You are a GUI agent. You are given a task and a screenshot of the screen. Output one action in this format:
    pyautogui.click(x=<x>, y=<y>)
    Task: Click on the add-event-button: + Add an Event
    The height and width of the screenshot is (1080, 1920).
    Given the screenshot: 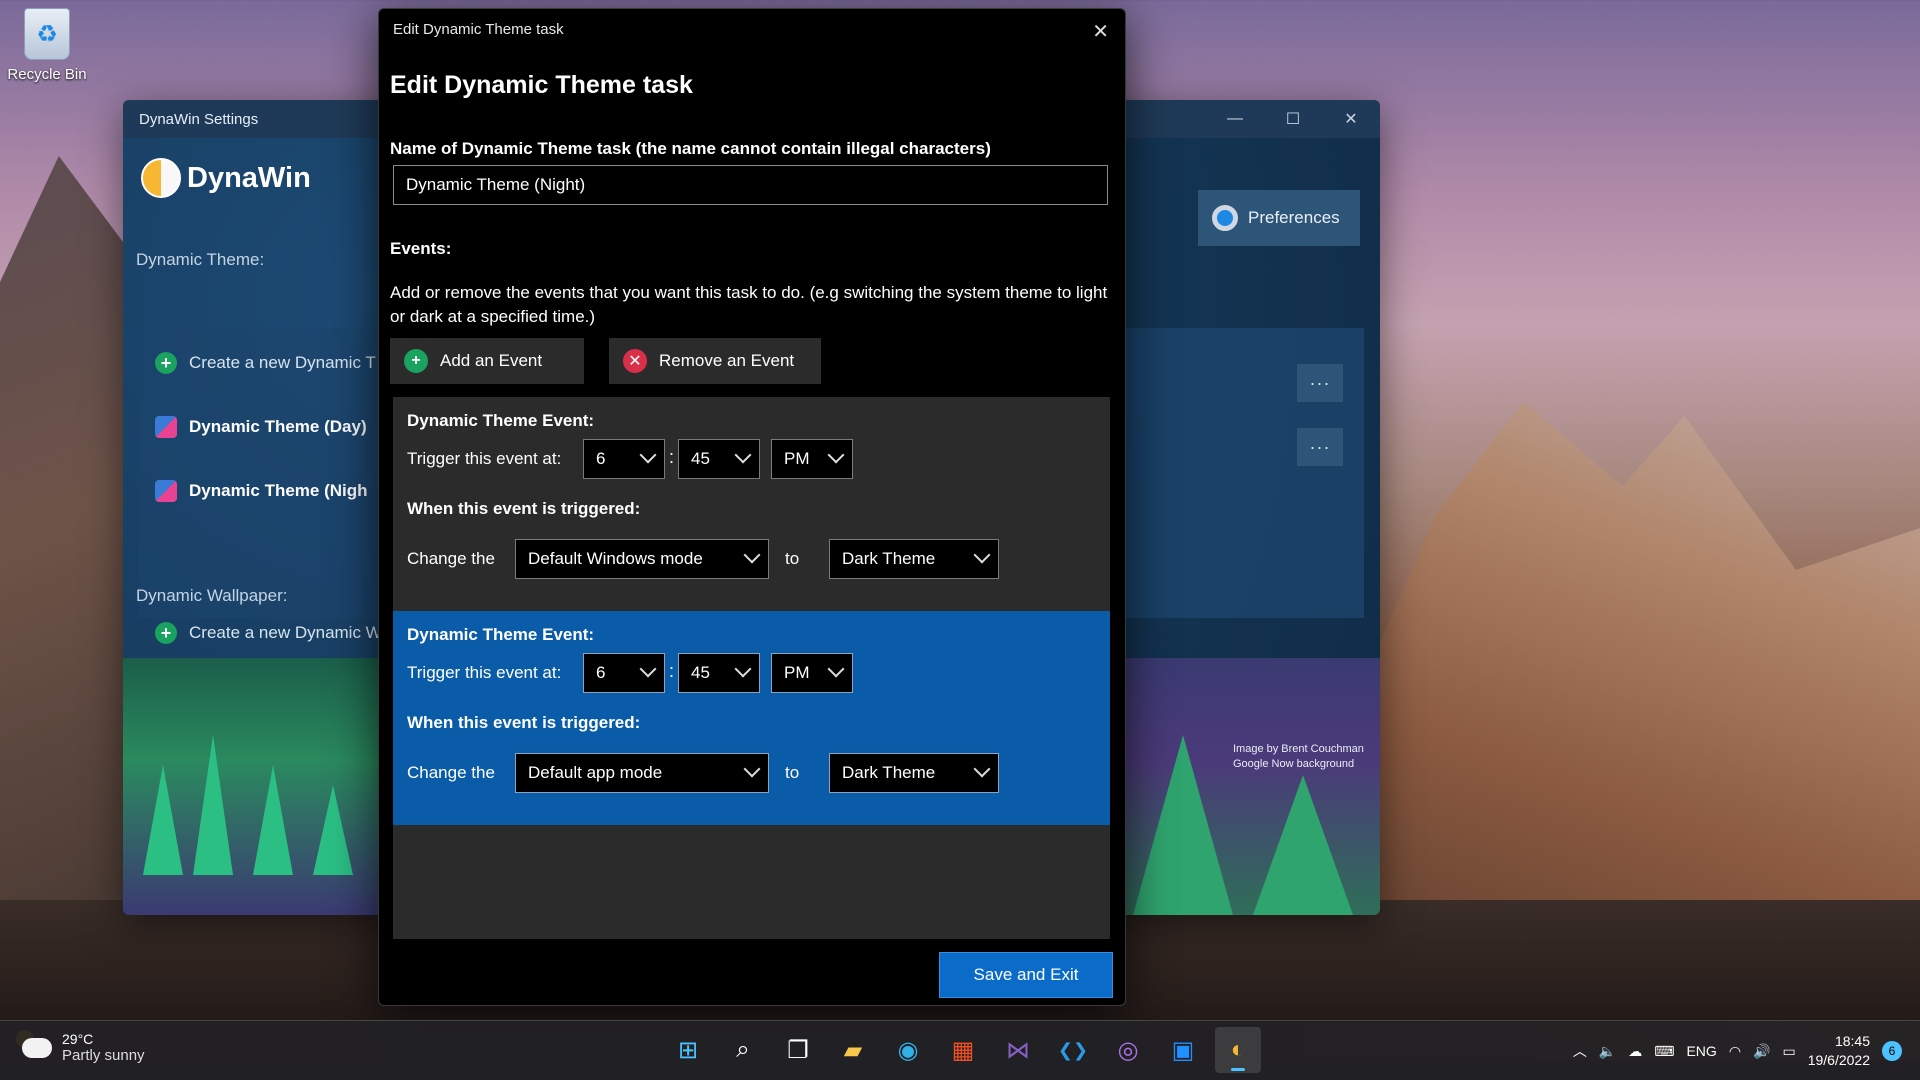 What is the action you would take?
    pyautogui.click(x=487, y=361)
    